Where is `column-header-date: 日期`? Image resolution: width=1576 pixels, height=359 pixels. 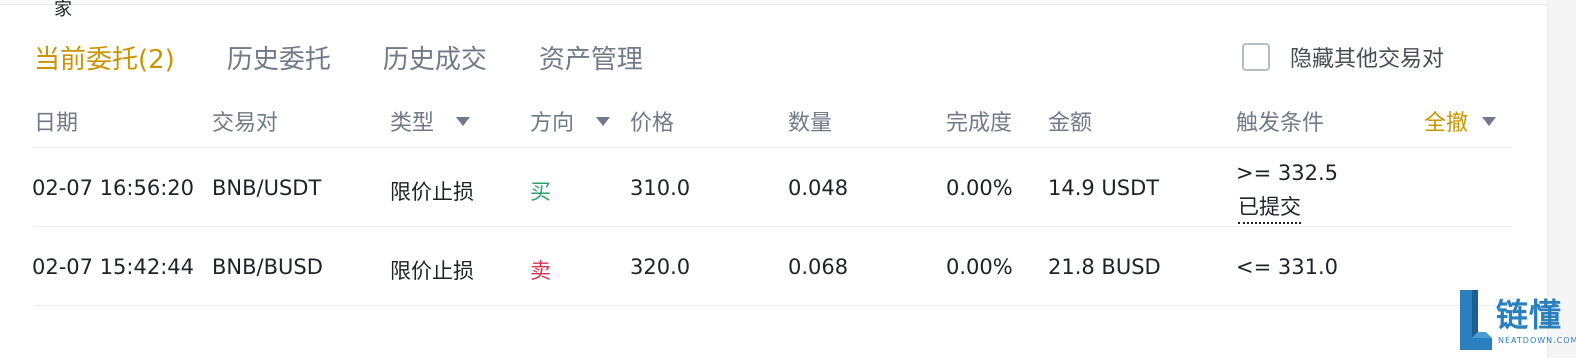 column-header-date: 日期 is located at coordinates (56, 121).